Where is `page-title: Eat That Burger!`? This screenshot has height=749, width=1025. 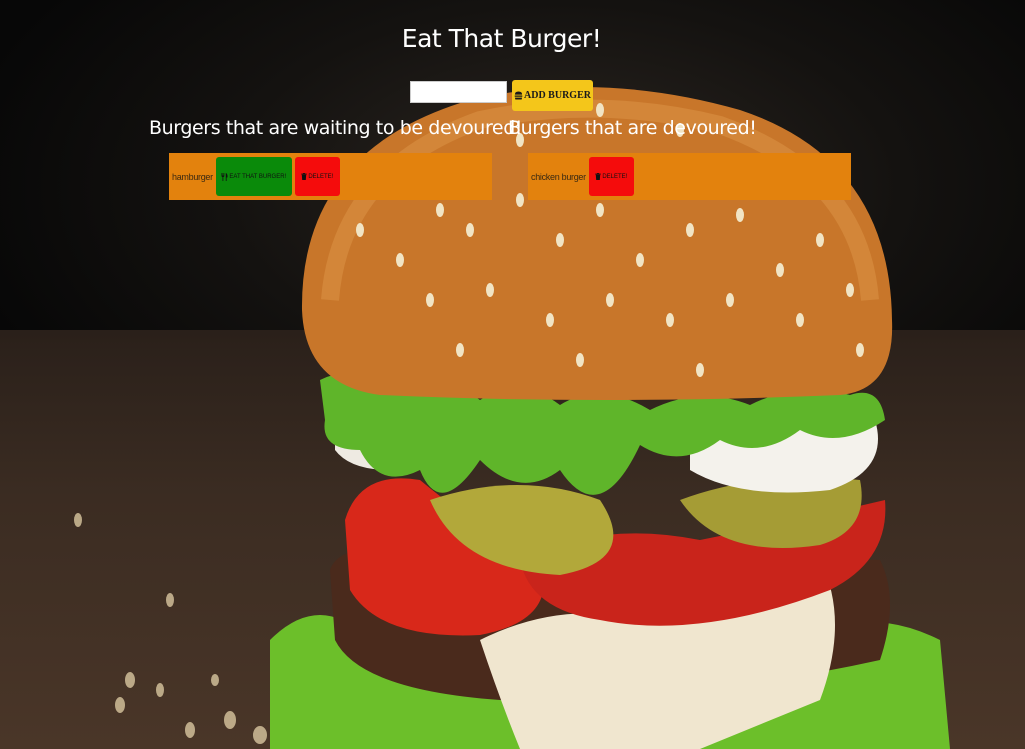
page-title: Eat That Burger! is located at coordinates (501, 38).